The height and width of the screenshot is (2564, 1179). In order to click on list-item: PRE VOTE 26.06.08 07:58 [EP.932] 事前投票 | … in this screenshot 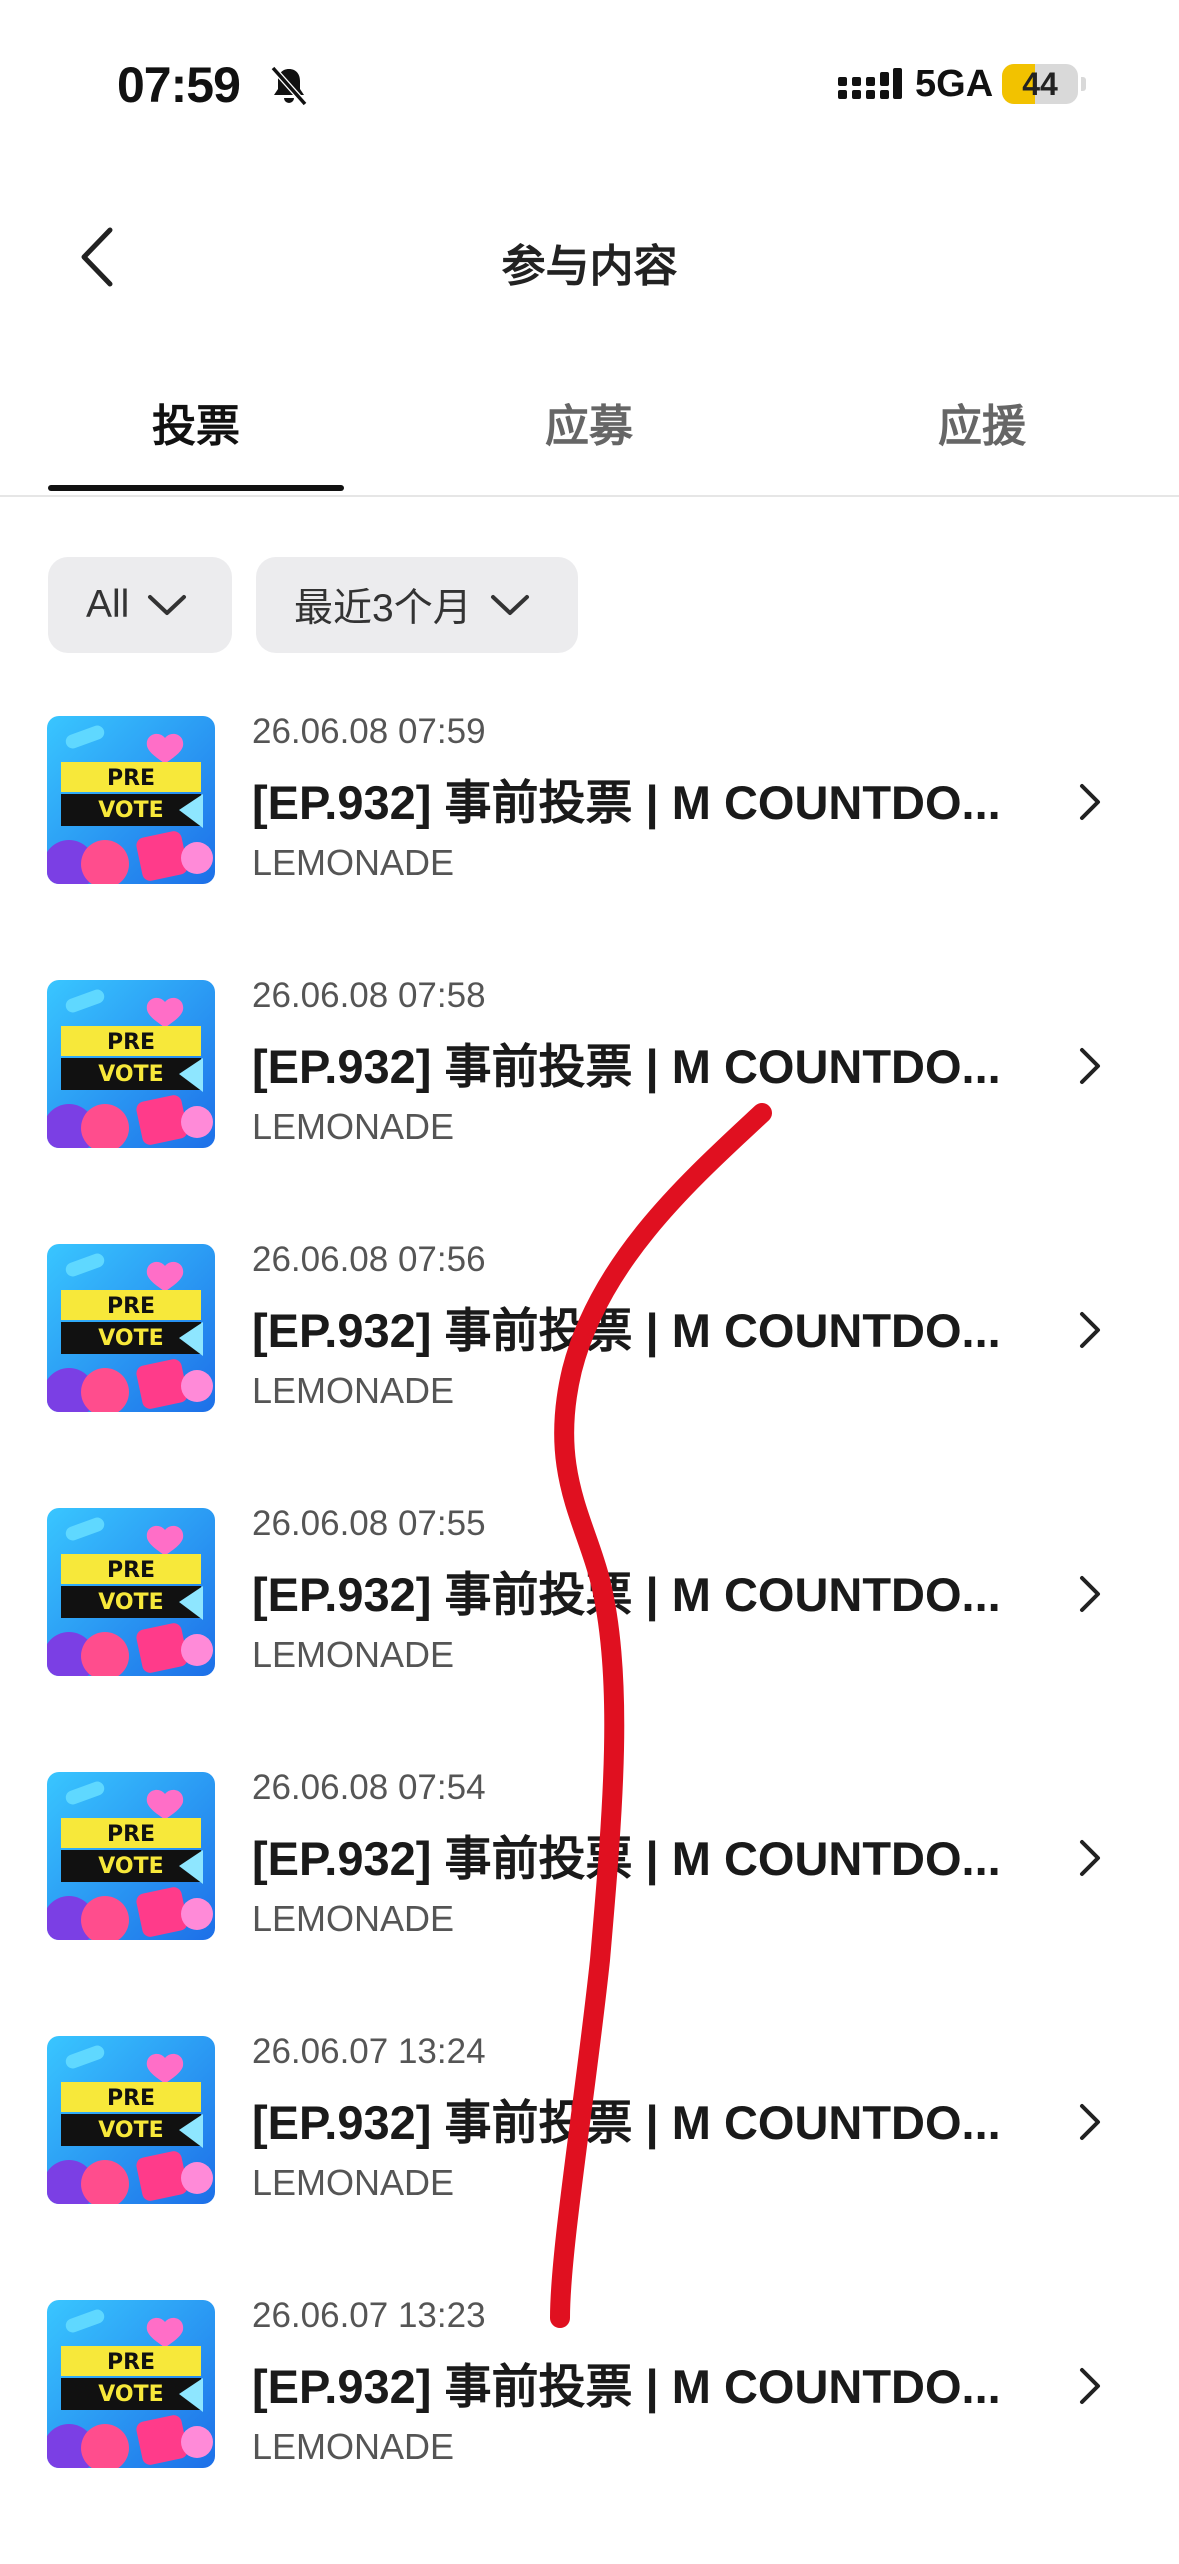, I will do `click(589, 1110)`.